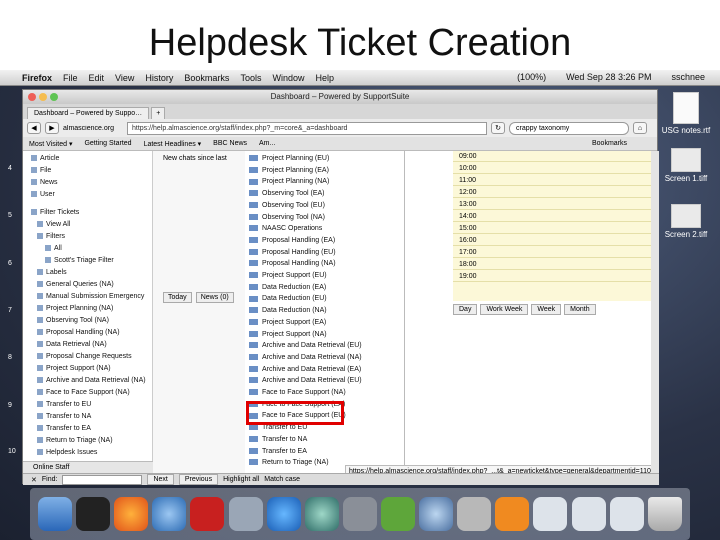 The width and height of the screenshot is (720, 540). Describe the element at coordinates (287, 323) in the screenshot. I see `department-option: Project Support (EA)` at that location.